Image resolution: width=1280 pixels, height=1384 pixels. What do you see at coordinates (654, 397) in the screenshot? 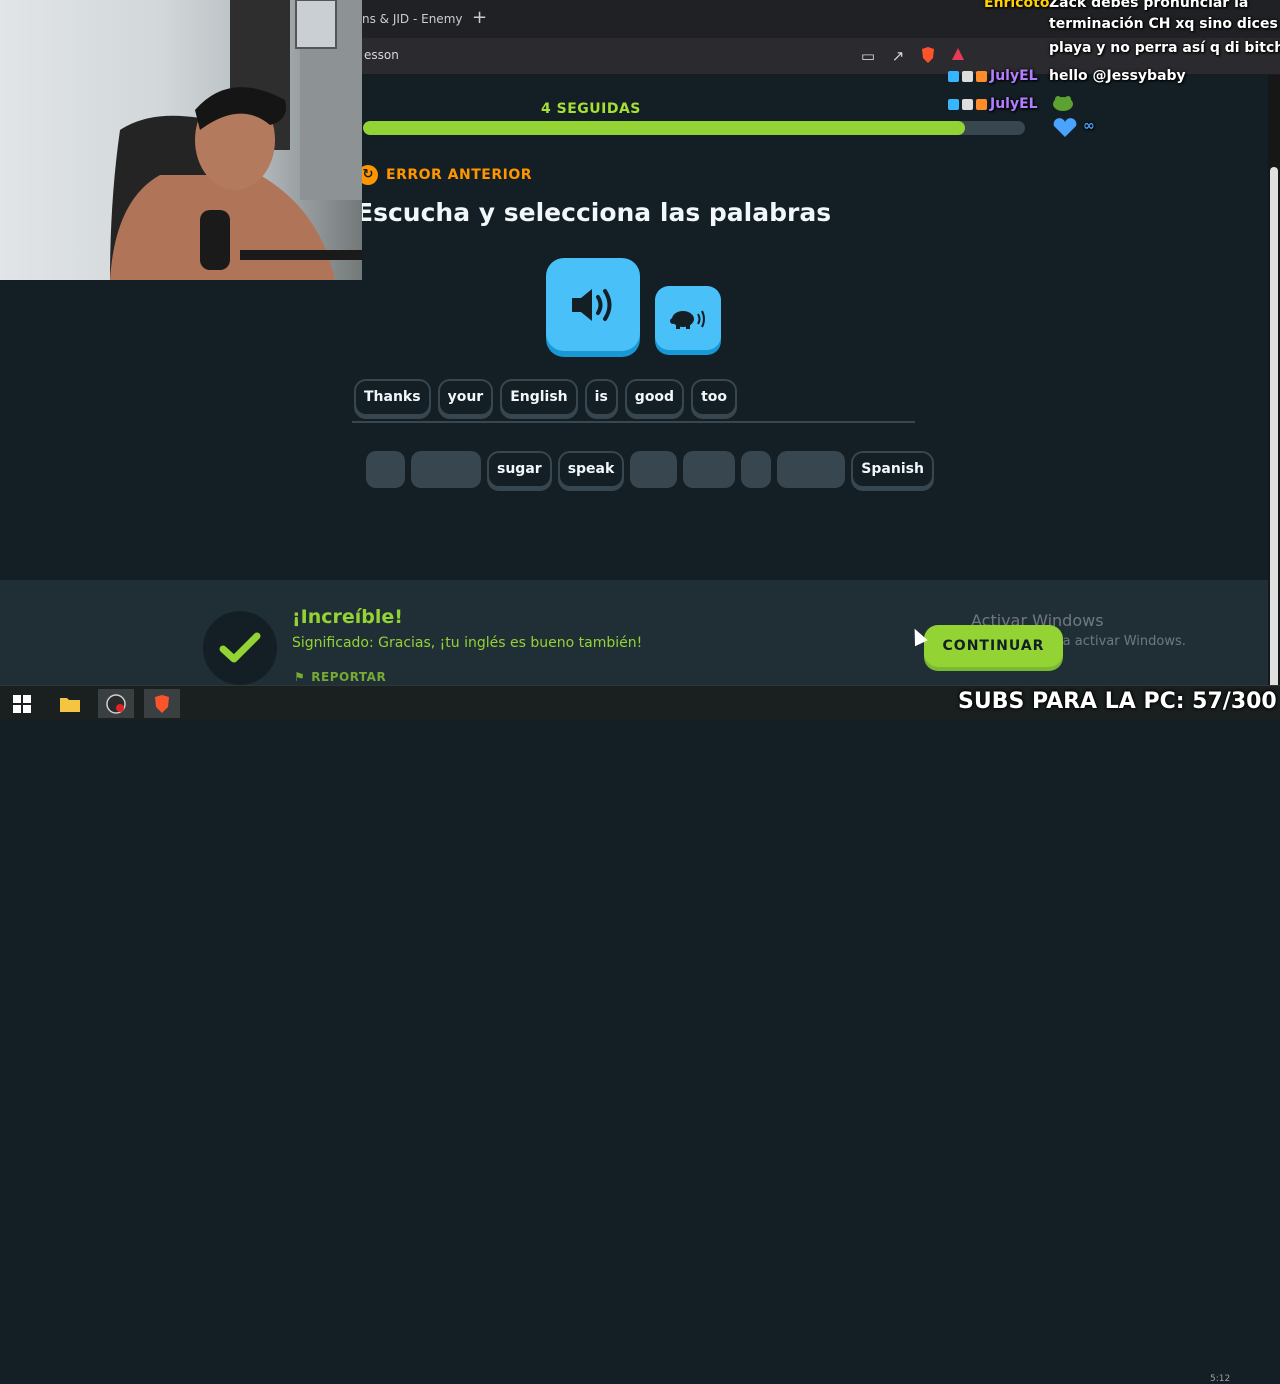
I see `answer-word: good` at bounding box center [654, 397].